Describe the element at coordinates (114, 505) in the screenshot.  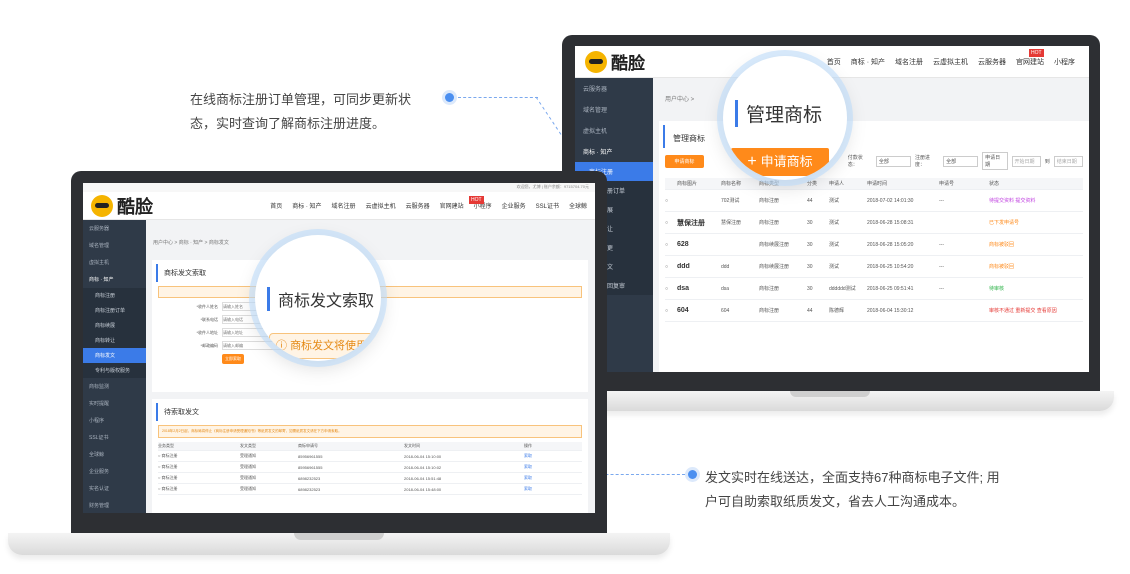
I see `sidebar-item-finance: 财务管理` at that location.